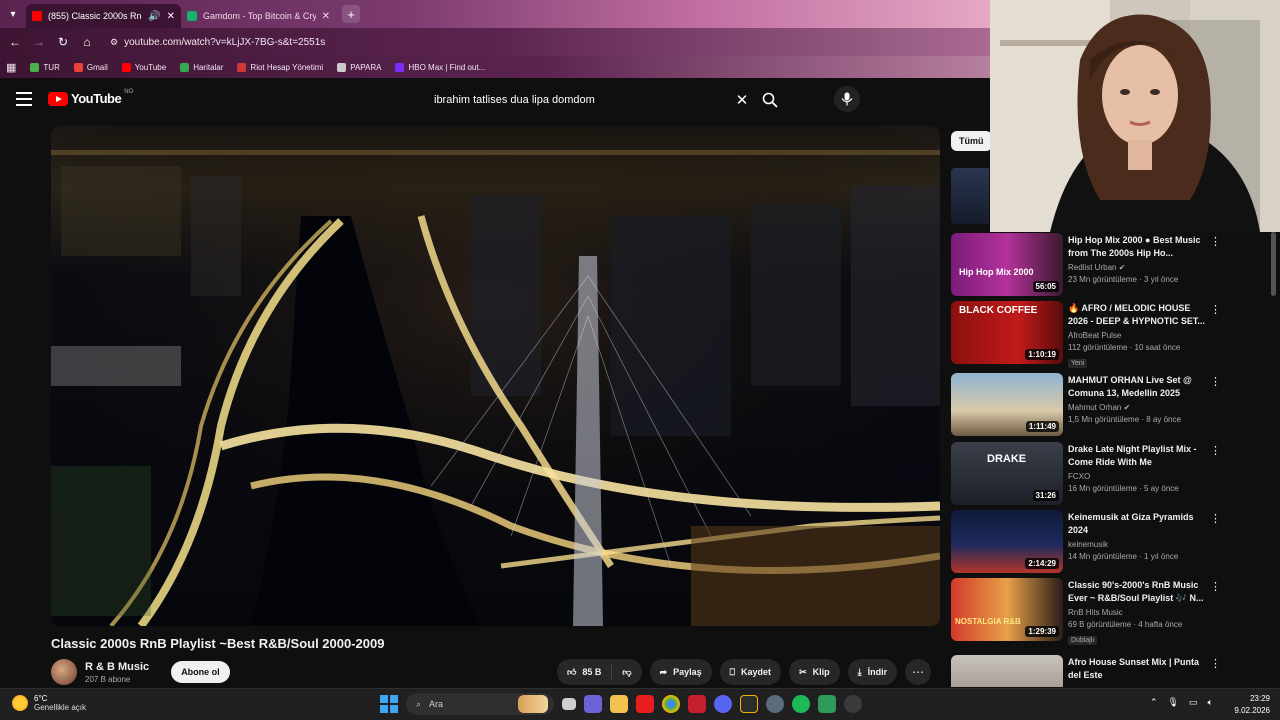 Image resolution: width=1280 pixels, height=720 pixels. What do you see at coordinates (87, 42) in the screenshot?
I see `home-icon: ⌂` at bounding box center [87, 42].